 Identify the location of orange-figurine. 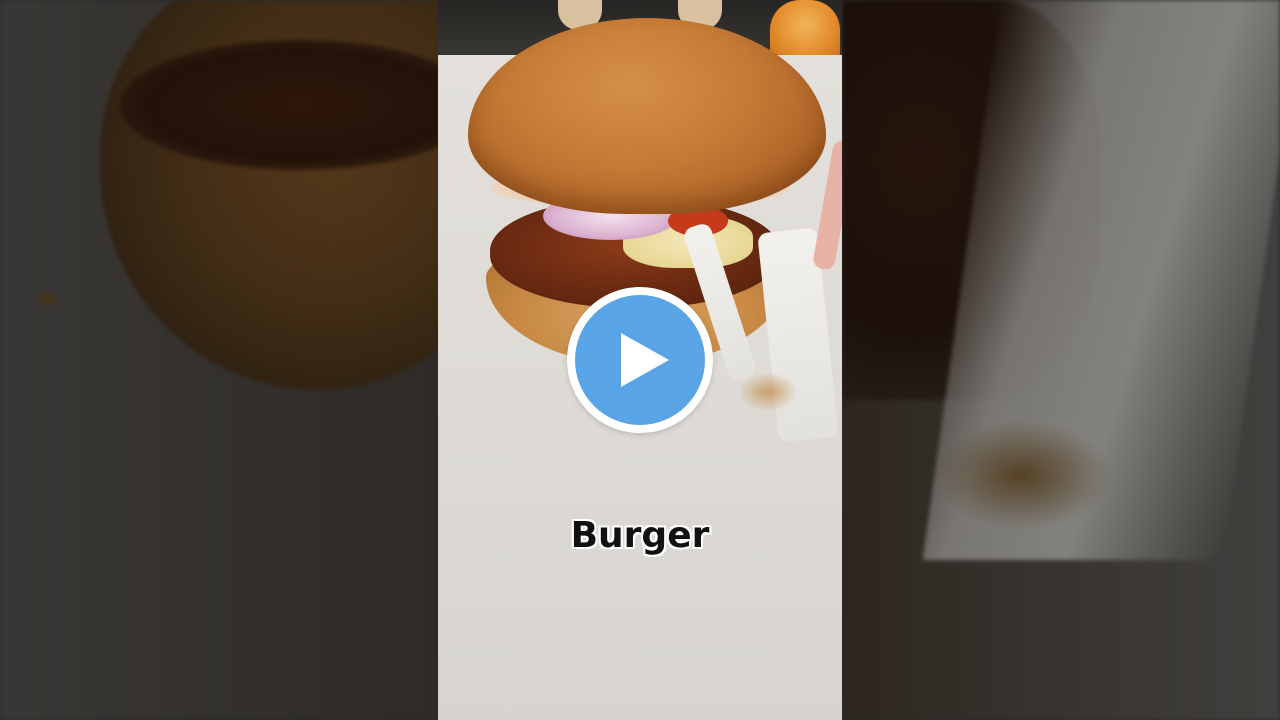
(805, 31).